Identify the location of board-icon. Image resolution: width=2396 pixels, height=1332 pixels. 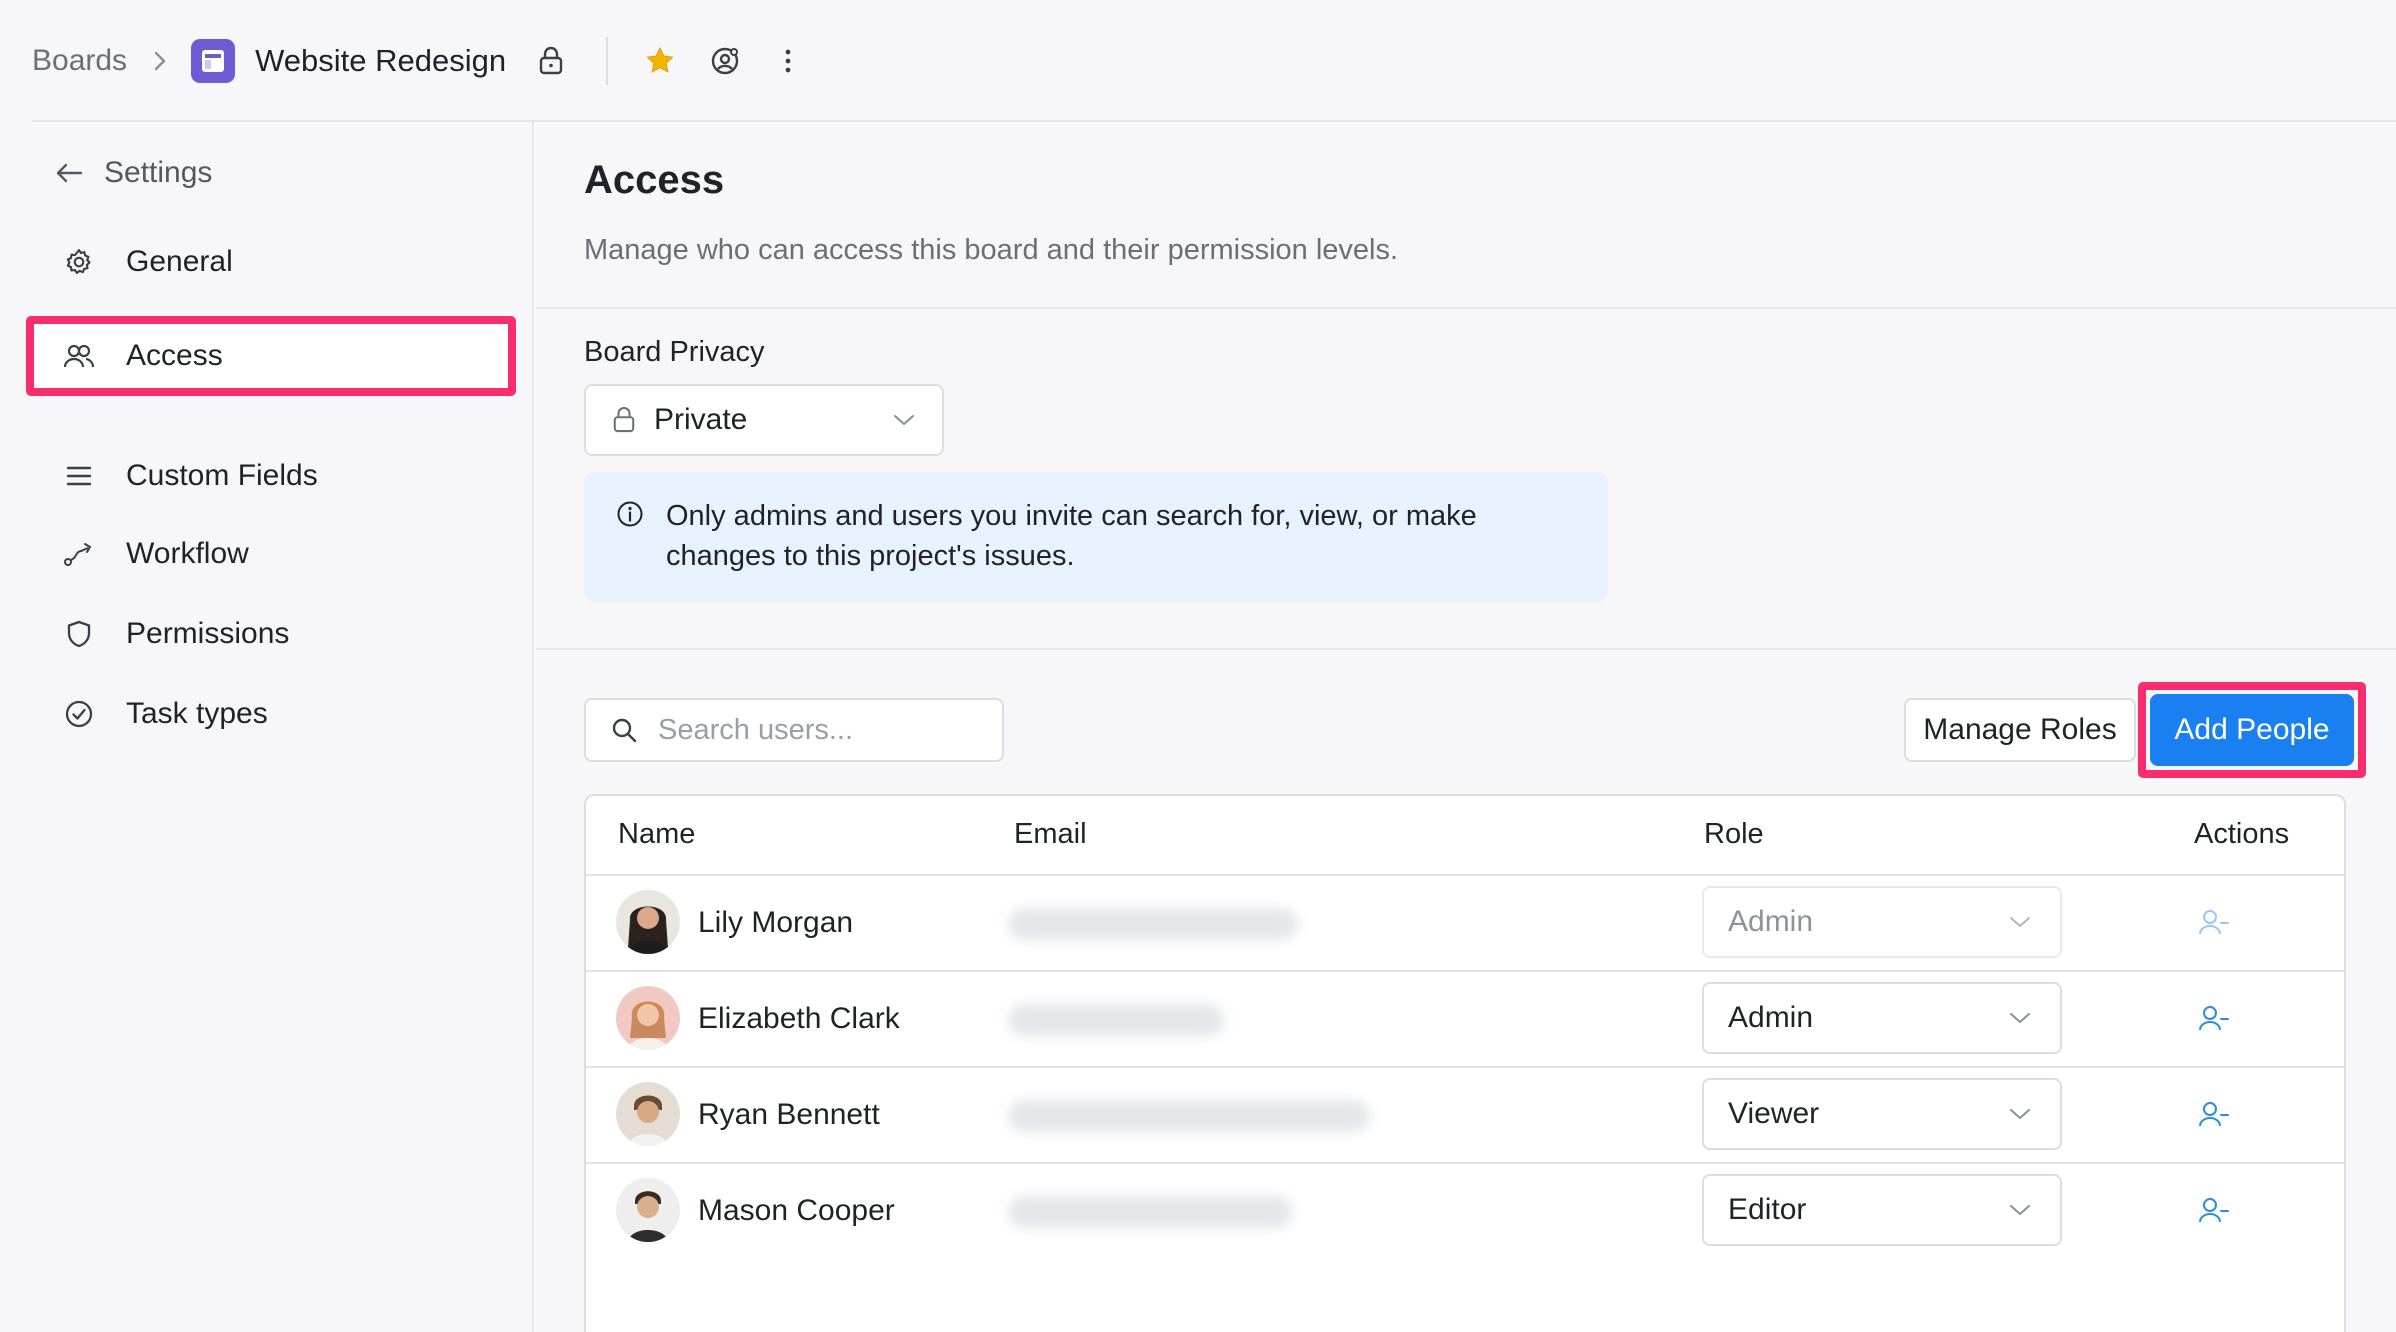
(213, 60).